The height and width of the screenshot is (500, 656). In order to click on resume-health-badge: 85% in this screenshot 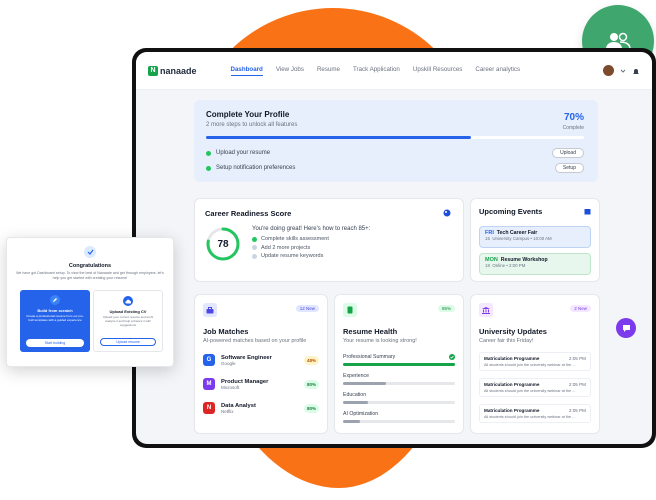, I will do `click(446, 308)`.